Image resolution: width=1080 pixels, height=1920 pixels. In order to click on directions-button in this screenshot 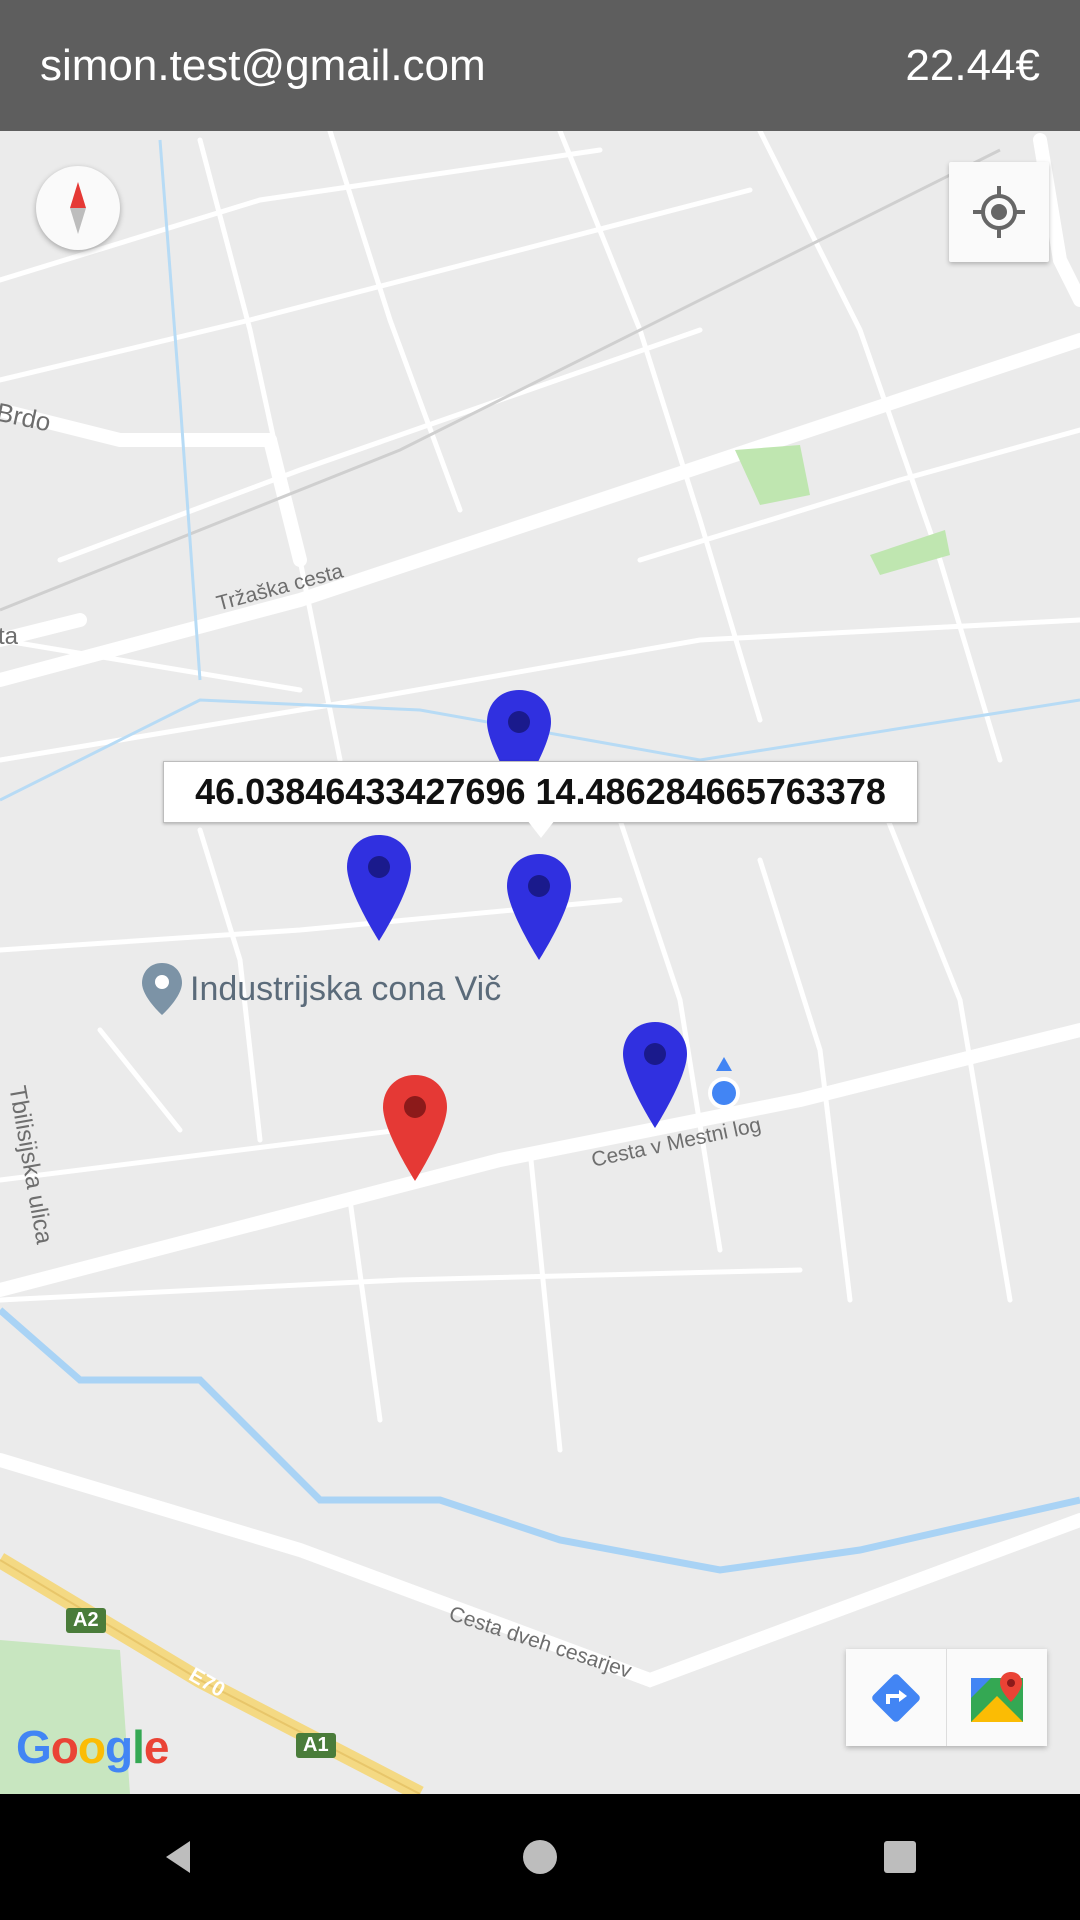, I will do `click(896, 1697)`.